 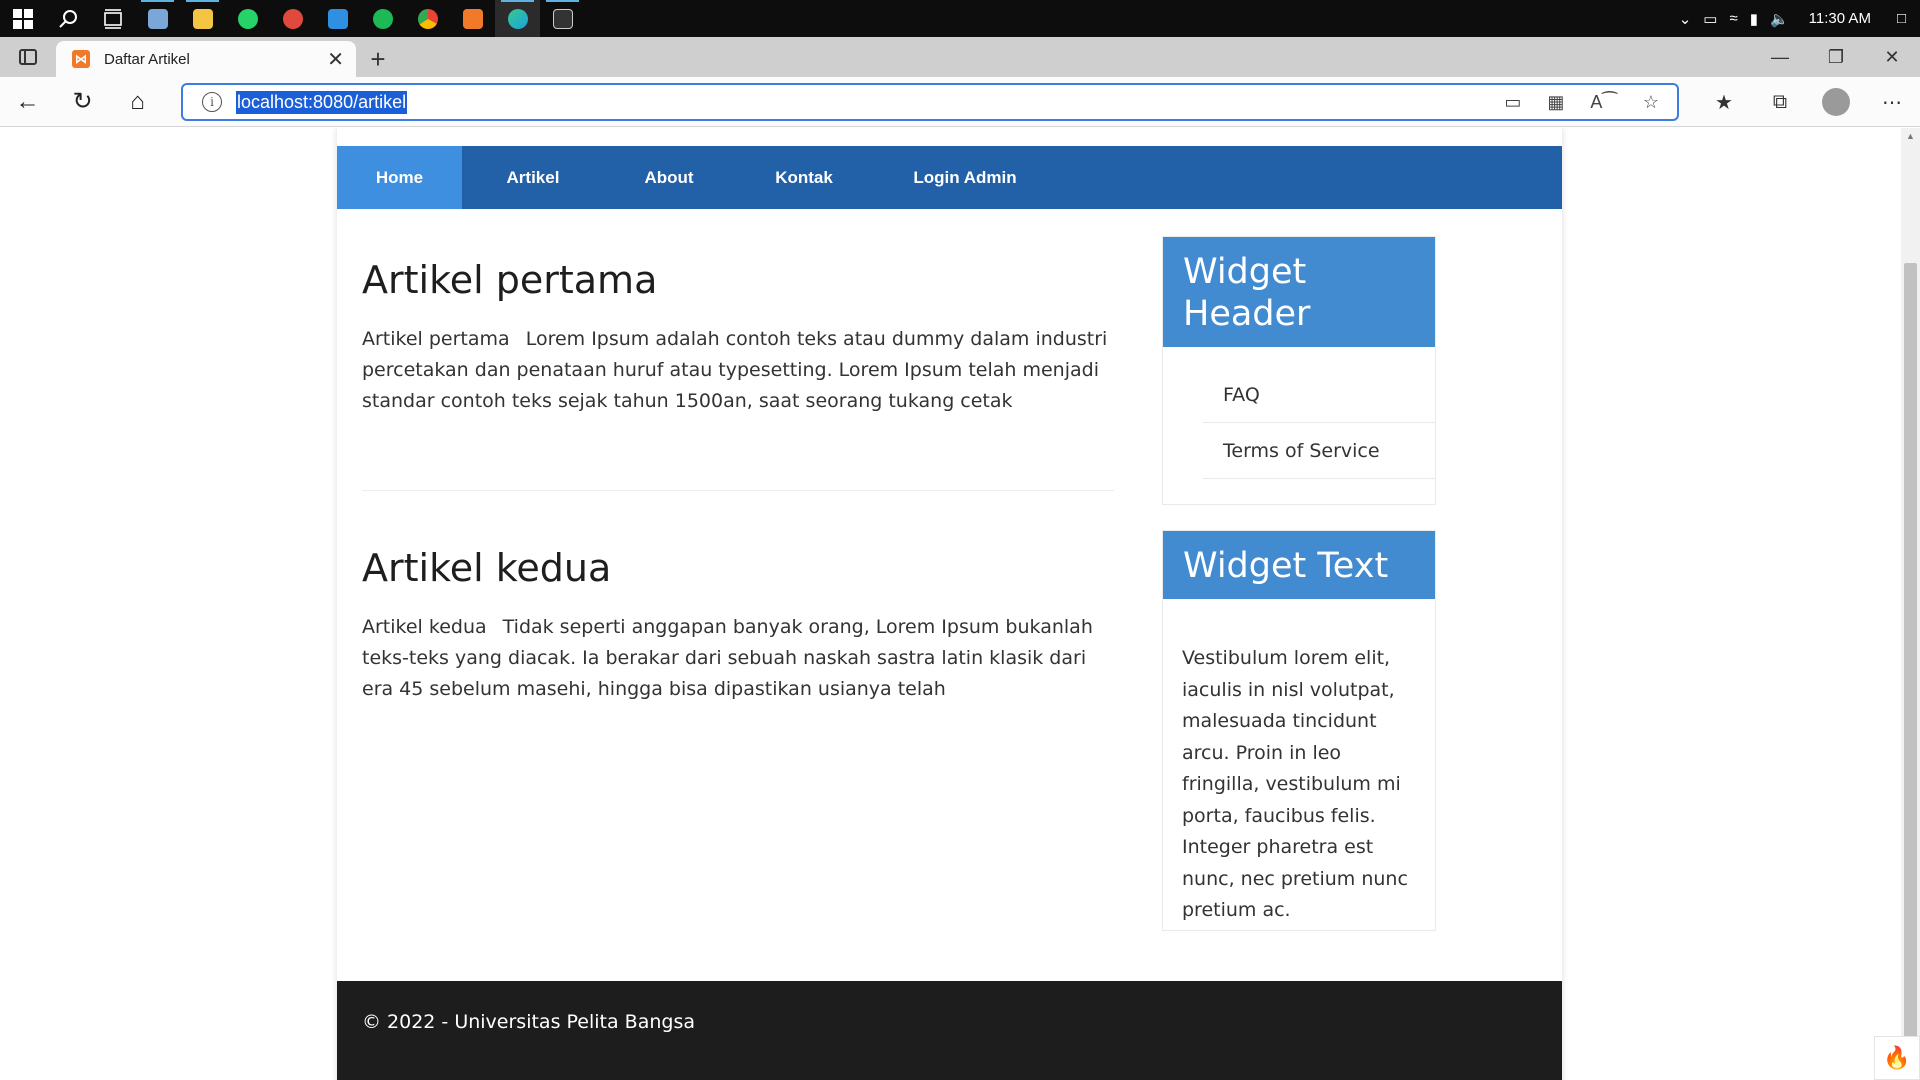 I want to click on taskbar-vscode, so click(x=337, y=18).